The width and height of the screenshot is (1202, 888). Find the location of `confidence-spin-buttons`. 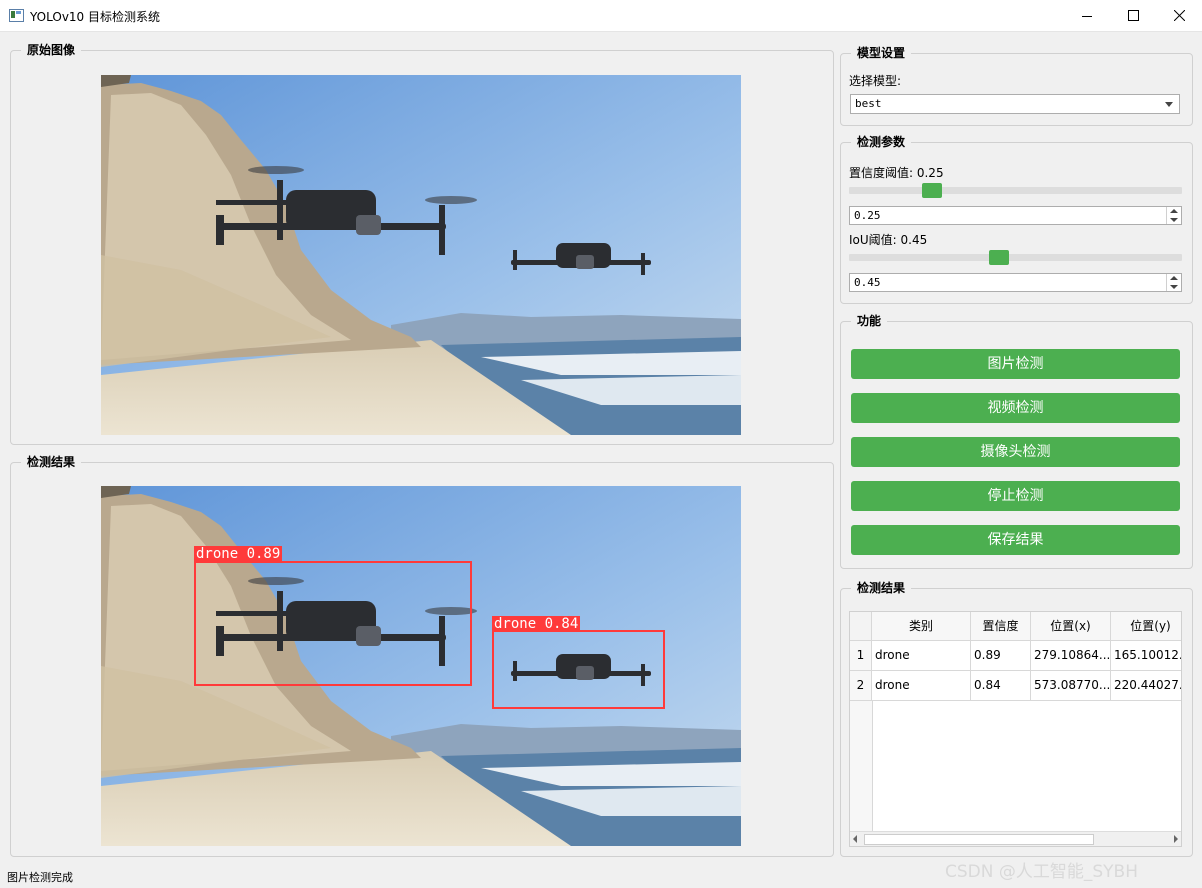

confidence-spin-buttons is located at coordinates (1173, 215).